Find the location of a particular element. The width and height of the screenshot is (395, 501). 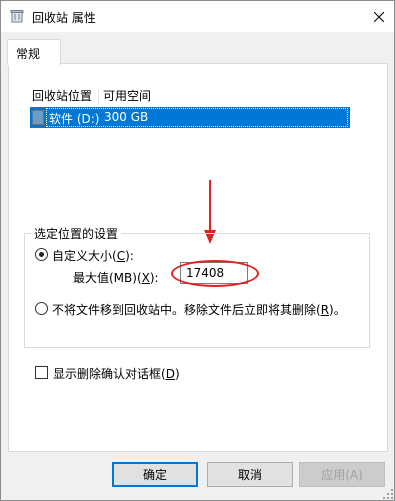

cancel-button: 取消 is located at coordinates (250, 474).